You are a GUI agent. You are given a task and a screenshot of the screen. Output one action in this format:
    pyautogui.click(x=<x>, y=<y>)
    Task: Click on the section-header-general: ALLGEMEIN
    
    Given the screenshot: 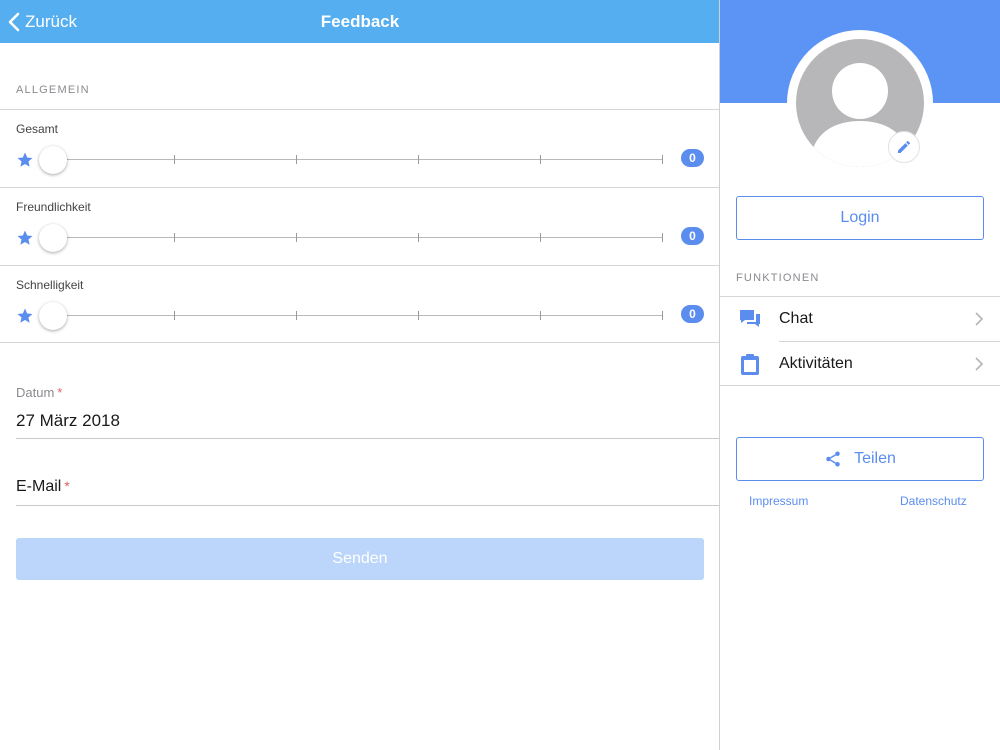 What is the action you would take?
    pyautogui.click(x=53, y=90)
    